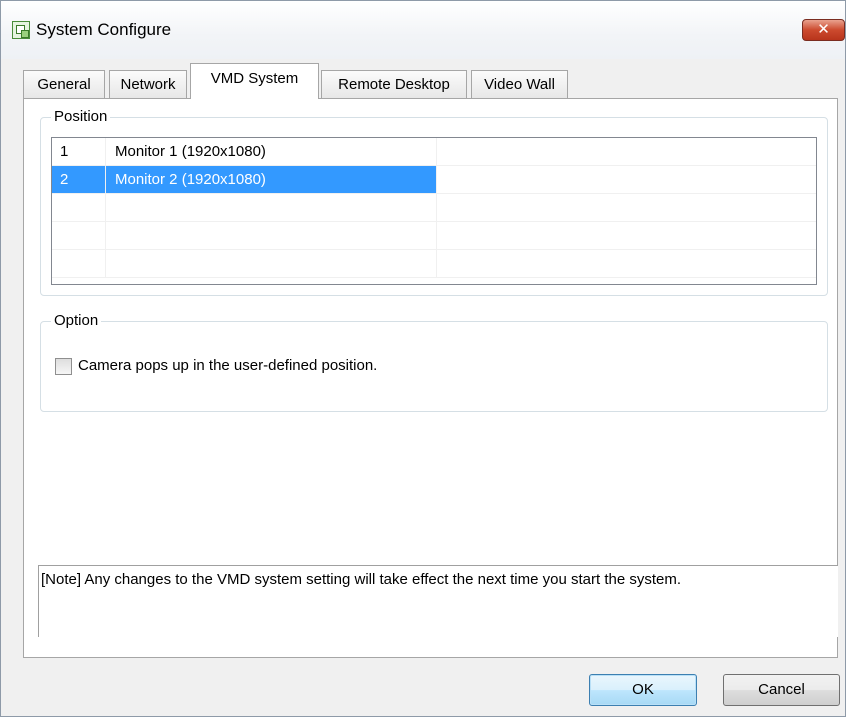 This screenshot has height=717, width=846. What do you see at coordinates (64, 84) in the screenshot?
I see `tab-general: General` at bounding box center [64, 84].